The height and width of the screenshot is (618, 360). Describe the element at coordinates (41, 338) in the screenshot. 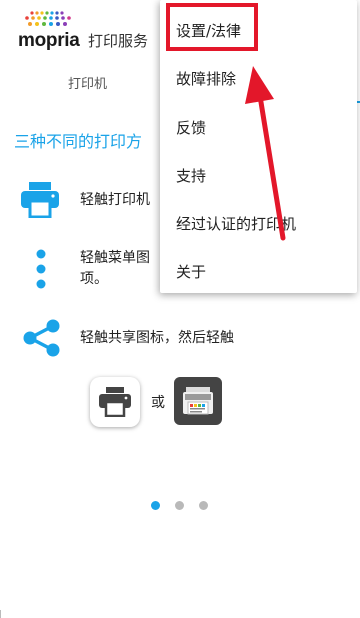

I see `share-icon` at that location.